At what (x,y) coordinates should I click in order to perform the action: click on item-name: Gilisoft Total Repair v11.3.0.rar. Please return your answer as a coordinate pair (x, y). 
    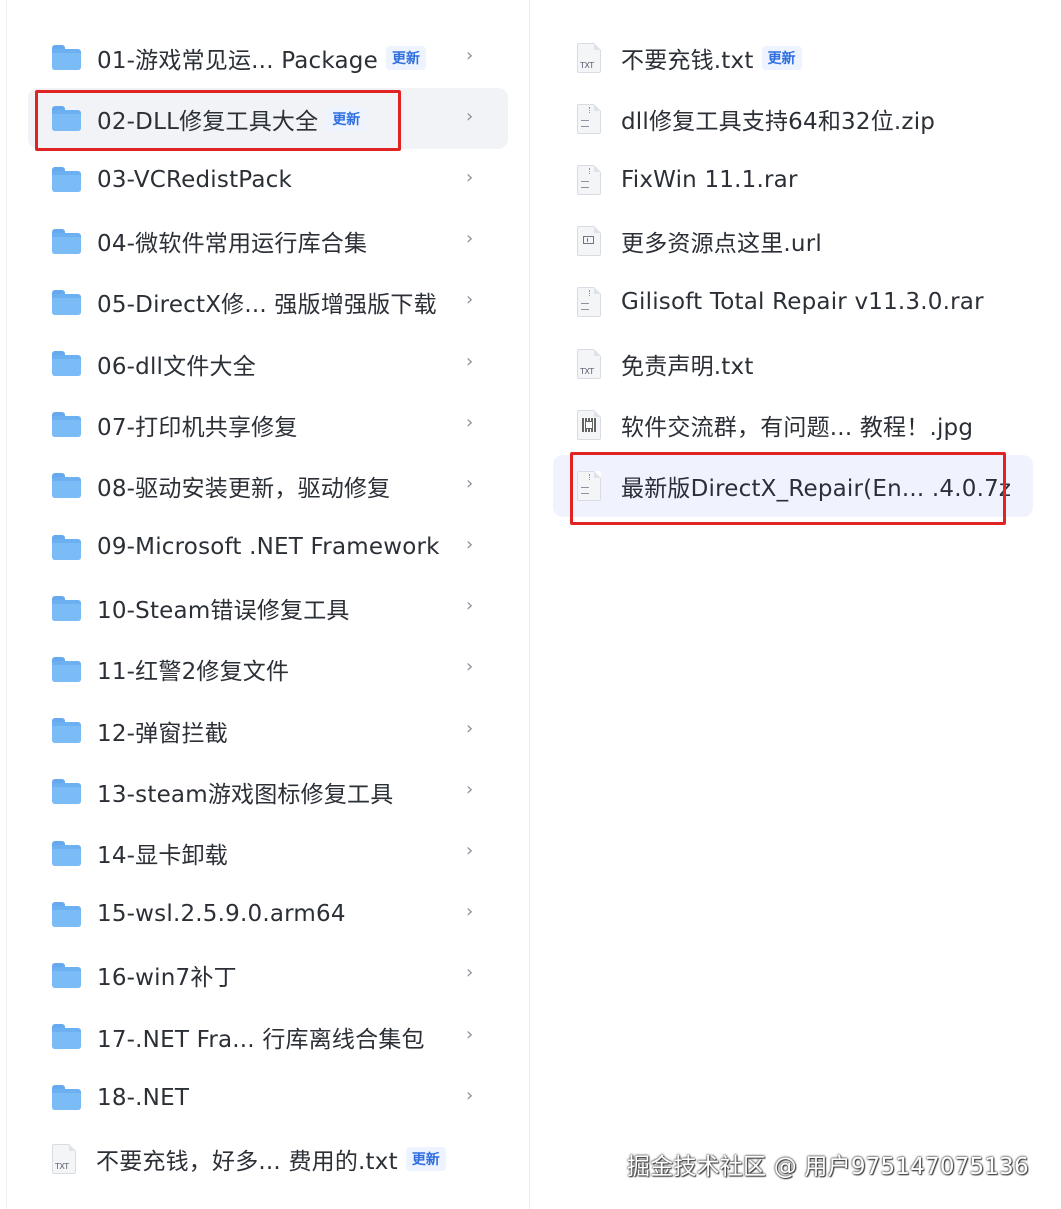
    Looking at the image, I should click on (802, 302).